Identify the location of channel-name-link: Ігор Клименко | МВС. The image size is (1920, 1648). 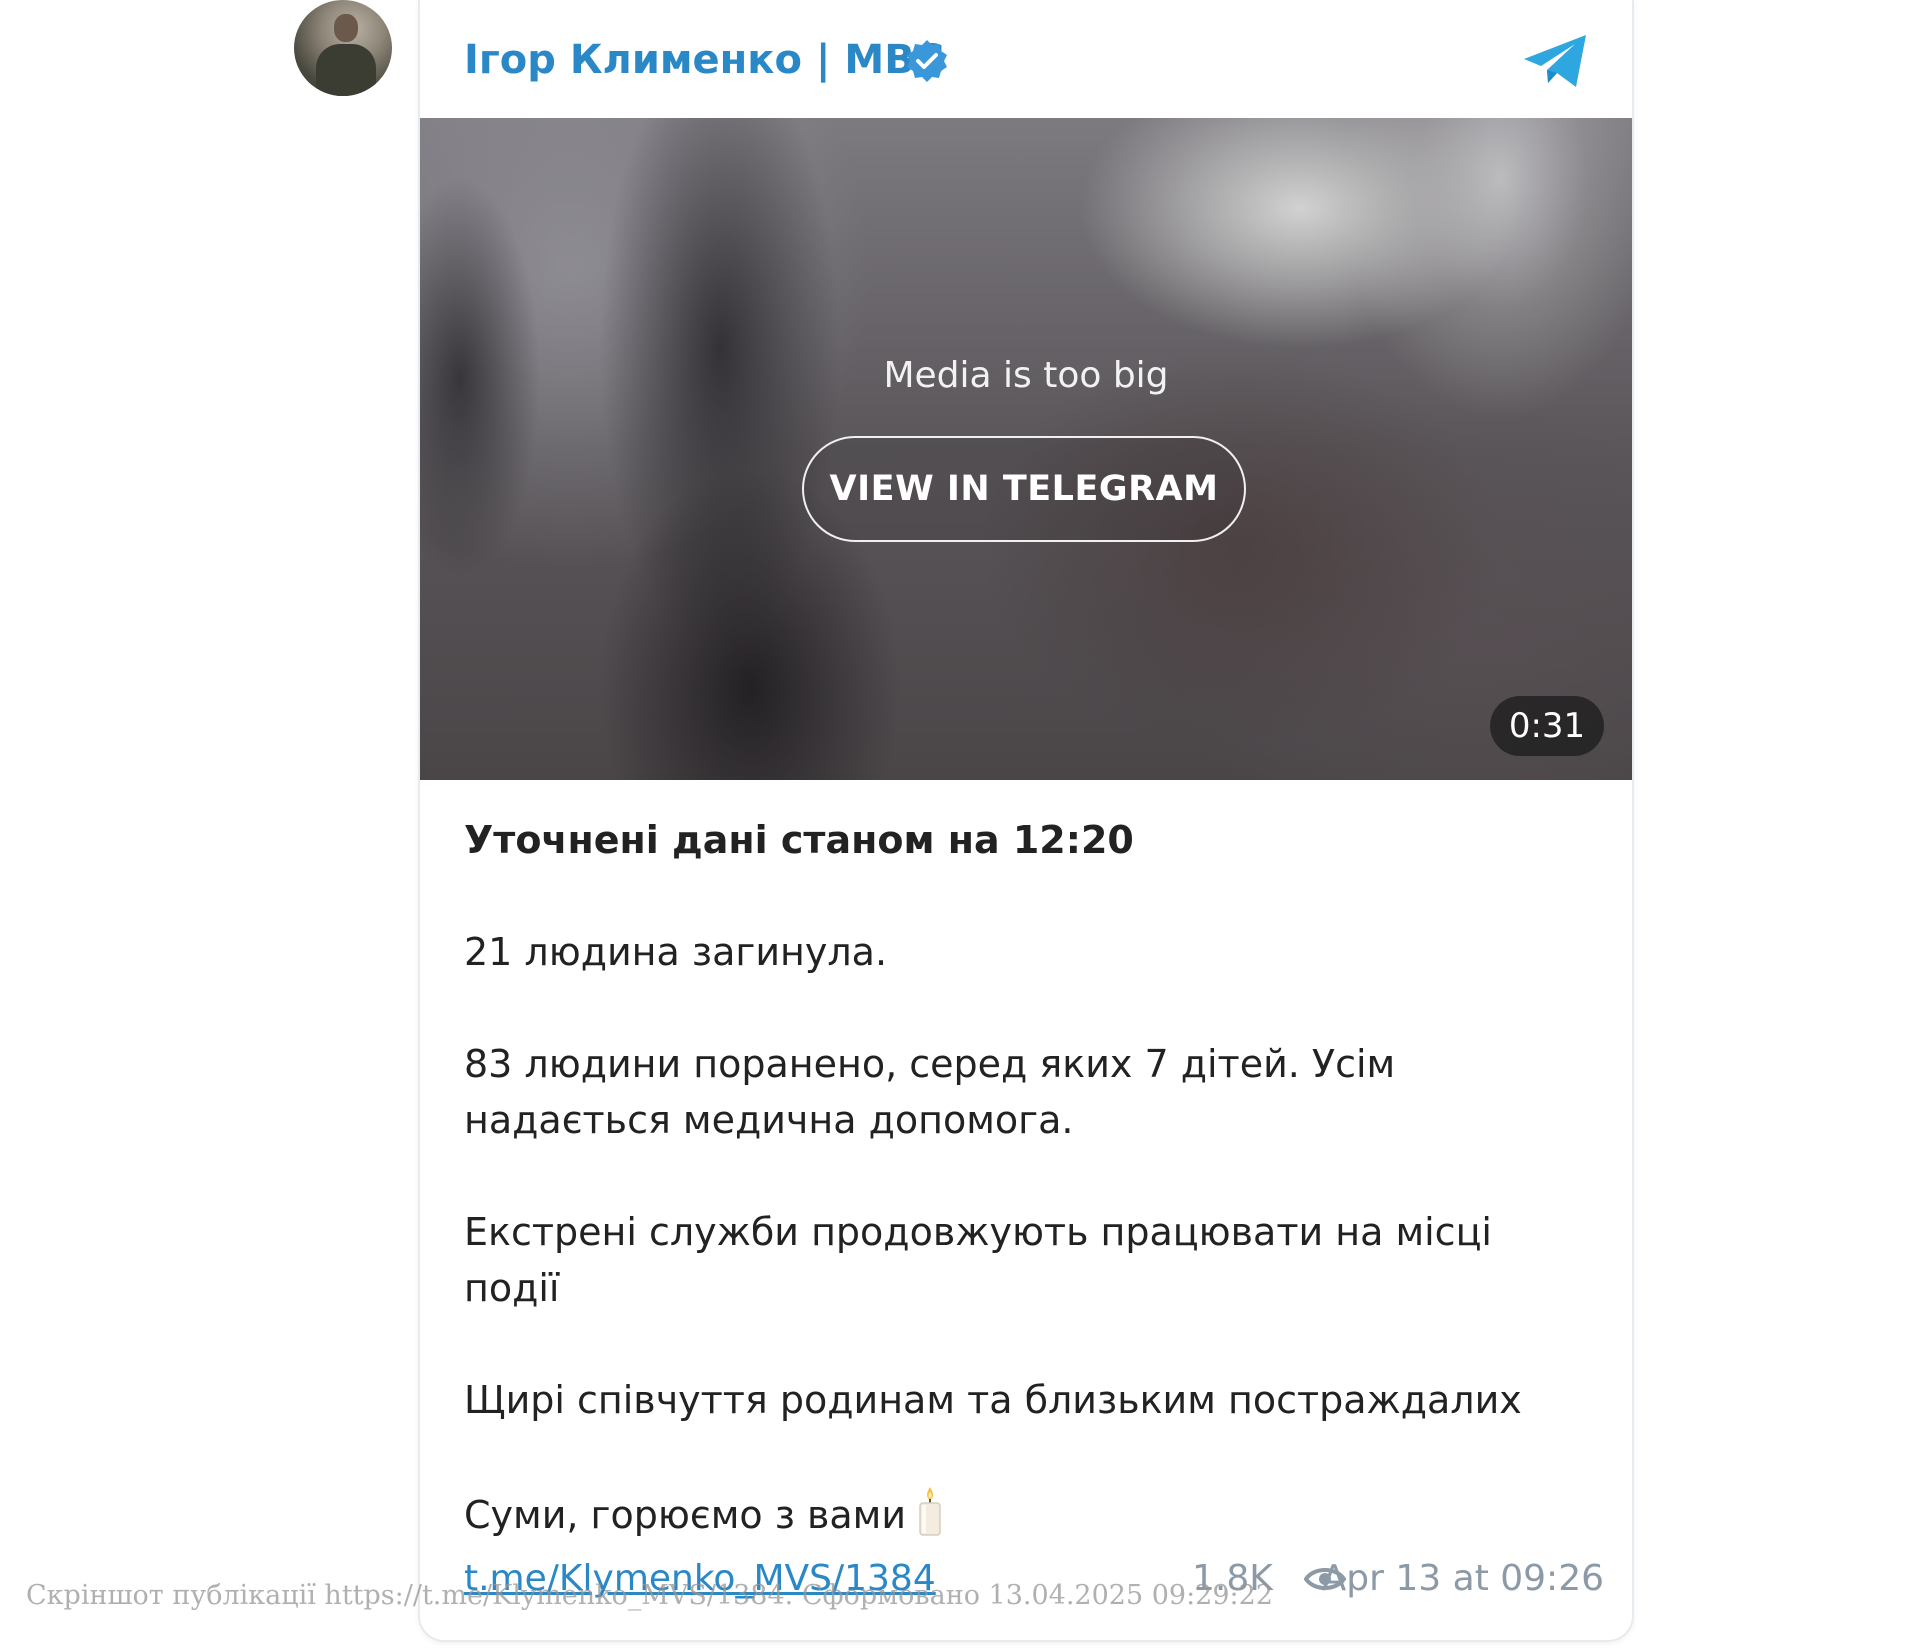
(704, 60).